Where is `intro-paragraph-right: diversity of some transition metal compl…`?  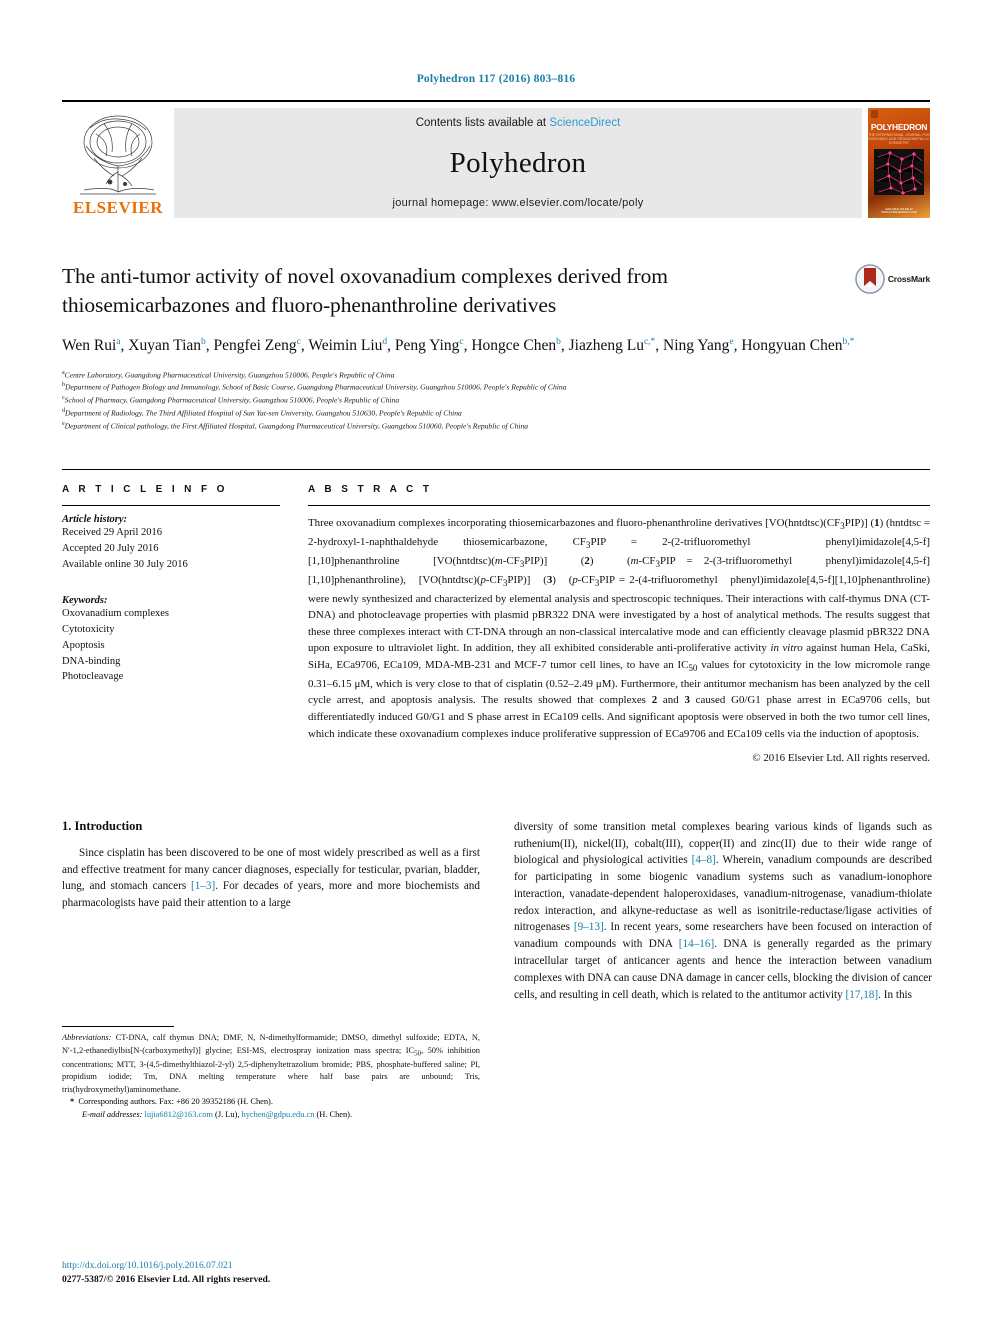 intro-paragraph-right: diversity of some transition metal compl… is located at coordinates (723, 911).